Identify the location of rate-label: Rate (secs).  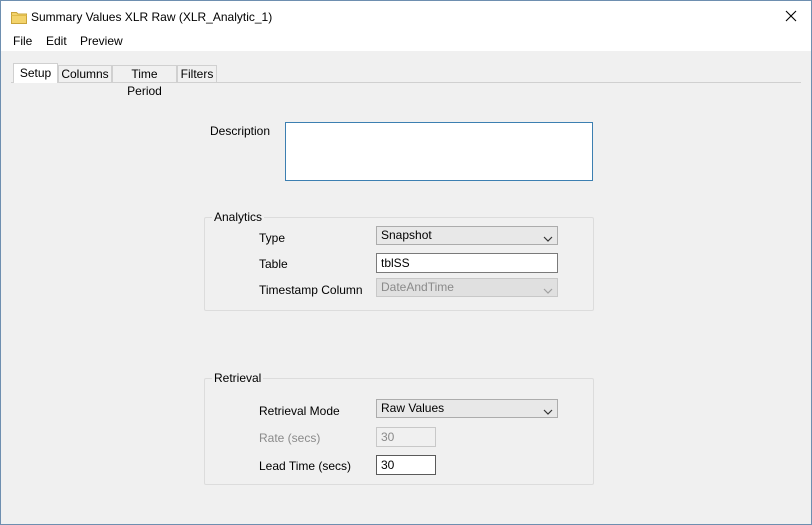
(290, 438).